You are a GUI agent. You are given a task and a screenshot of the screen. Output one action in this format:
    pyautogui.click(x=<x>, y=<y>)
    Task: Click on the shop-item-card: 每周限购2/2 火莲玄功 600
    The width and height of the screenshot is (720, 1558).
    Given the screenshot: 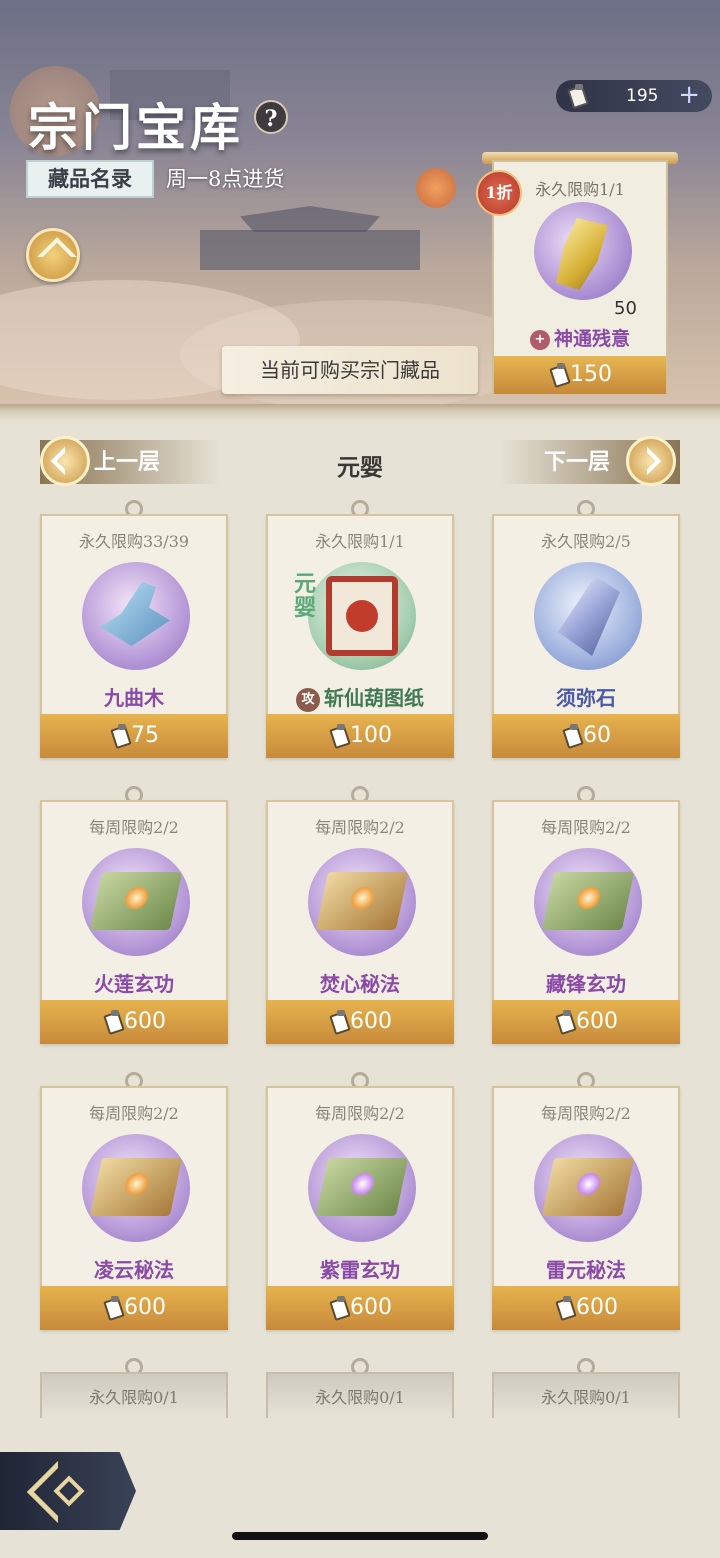 What is the action you would take?
    pyautogui.click(x=134, y=915)
    